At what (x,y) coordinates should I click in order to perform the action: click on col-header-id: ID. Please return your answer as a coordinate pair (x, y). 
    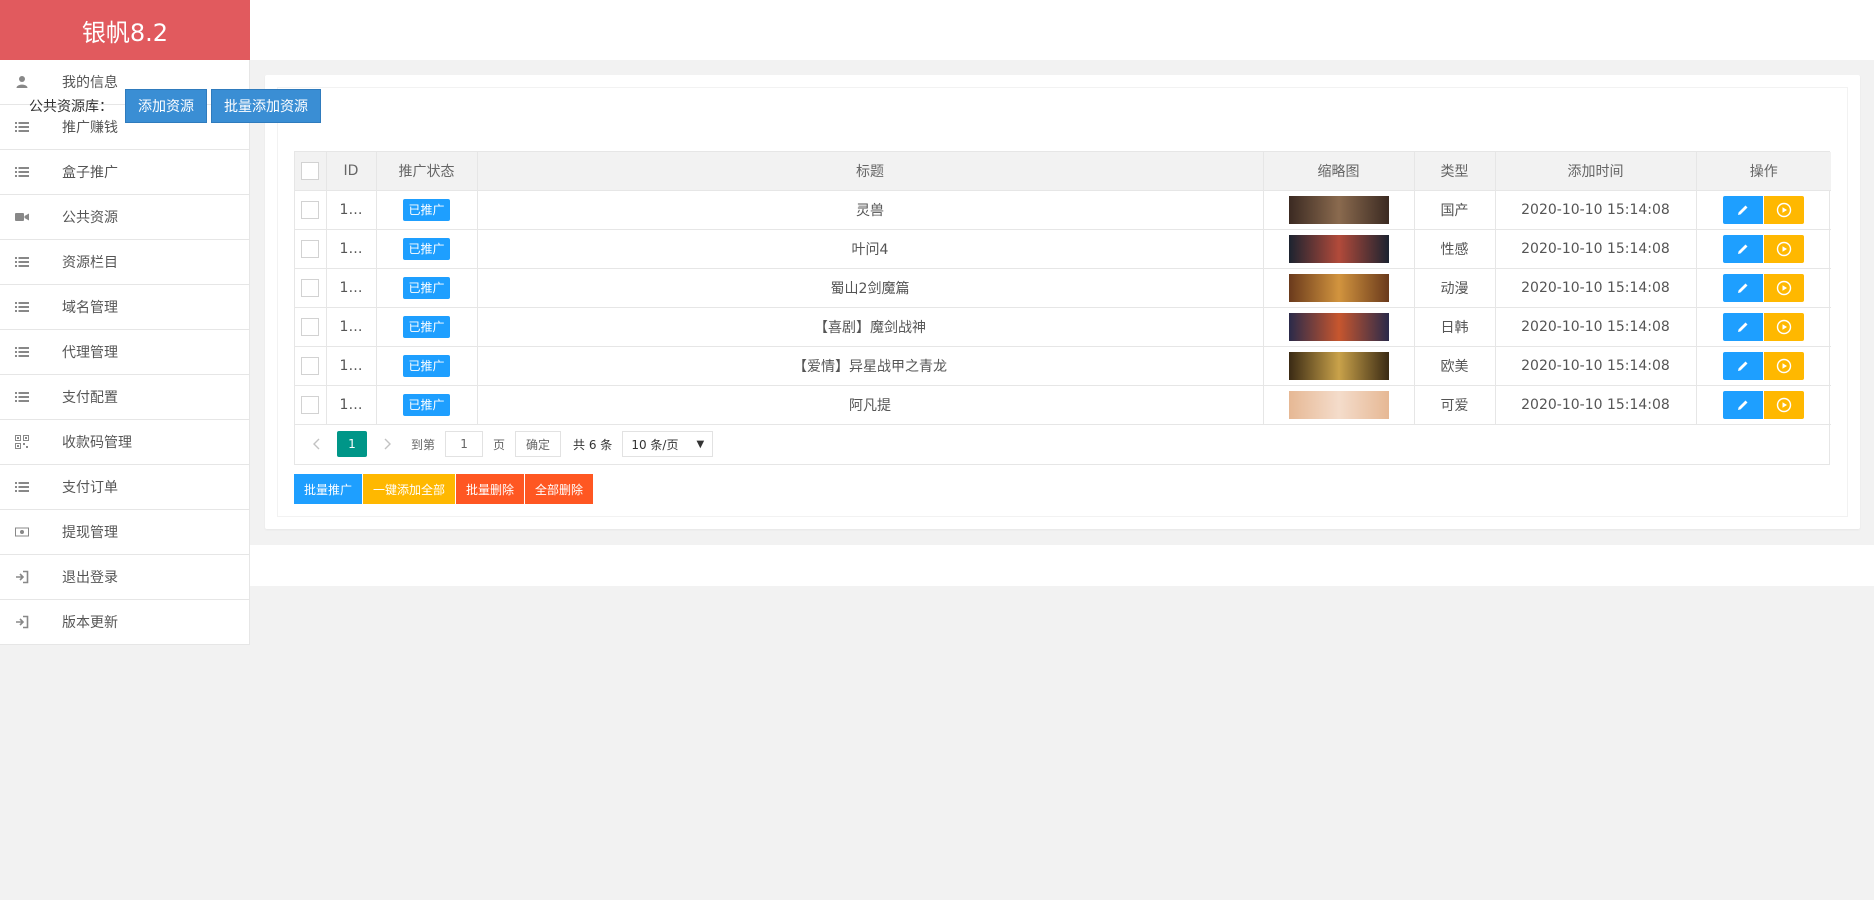
    Looking at the image, I should click on (351, 171).